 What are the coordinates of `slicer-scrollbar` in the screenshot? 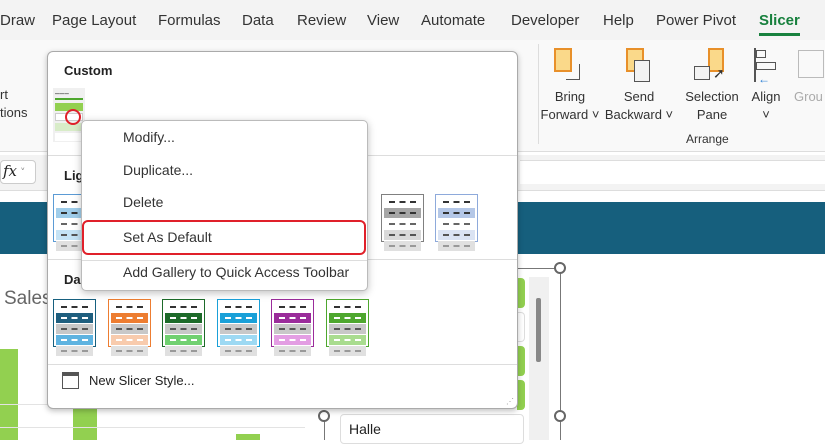 It's located at (539, 358).